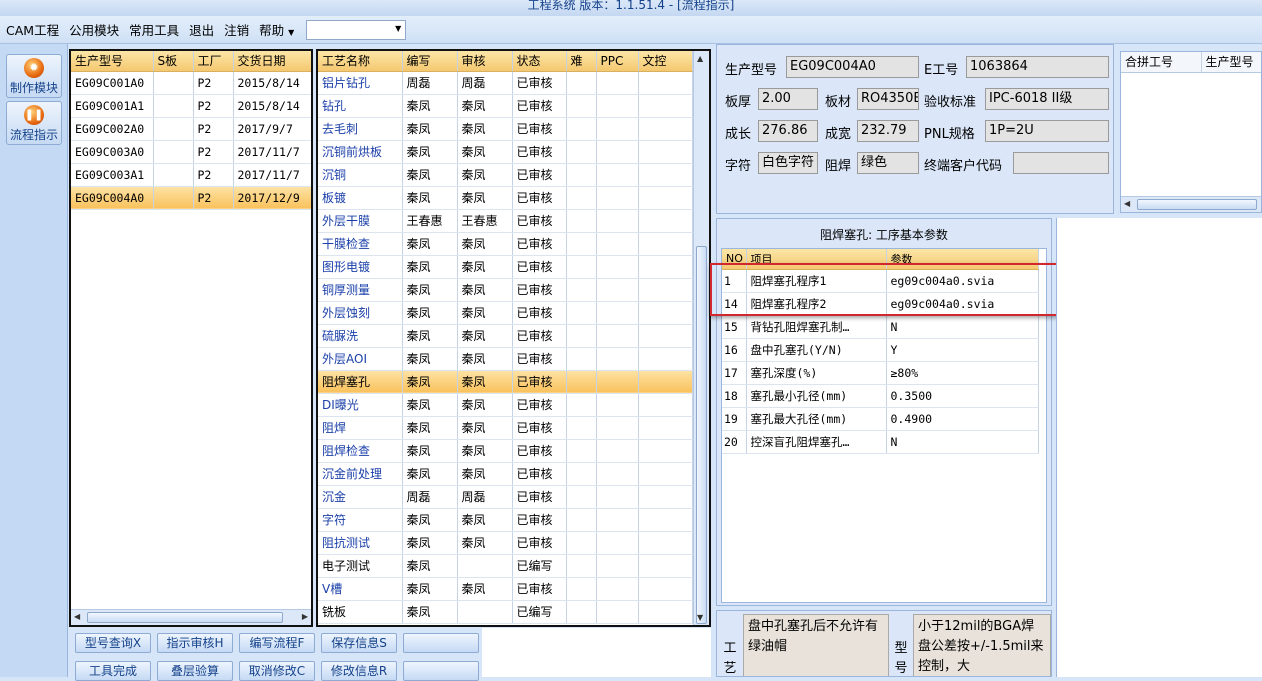 Image resolution: width=1262 pixels, height=681 pixels. I want to click on menu-combo-box: ▼, so click(356, 29).